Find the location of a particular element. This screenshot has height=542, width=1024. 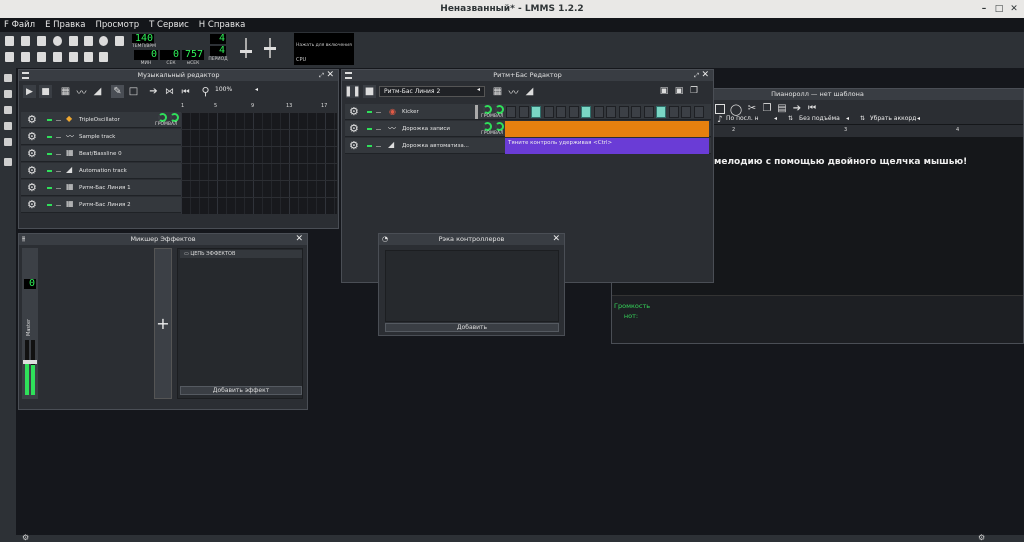

note-volume-panel: Громкость нот: is located at coordinates (817, 319).